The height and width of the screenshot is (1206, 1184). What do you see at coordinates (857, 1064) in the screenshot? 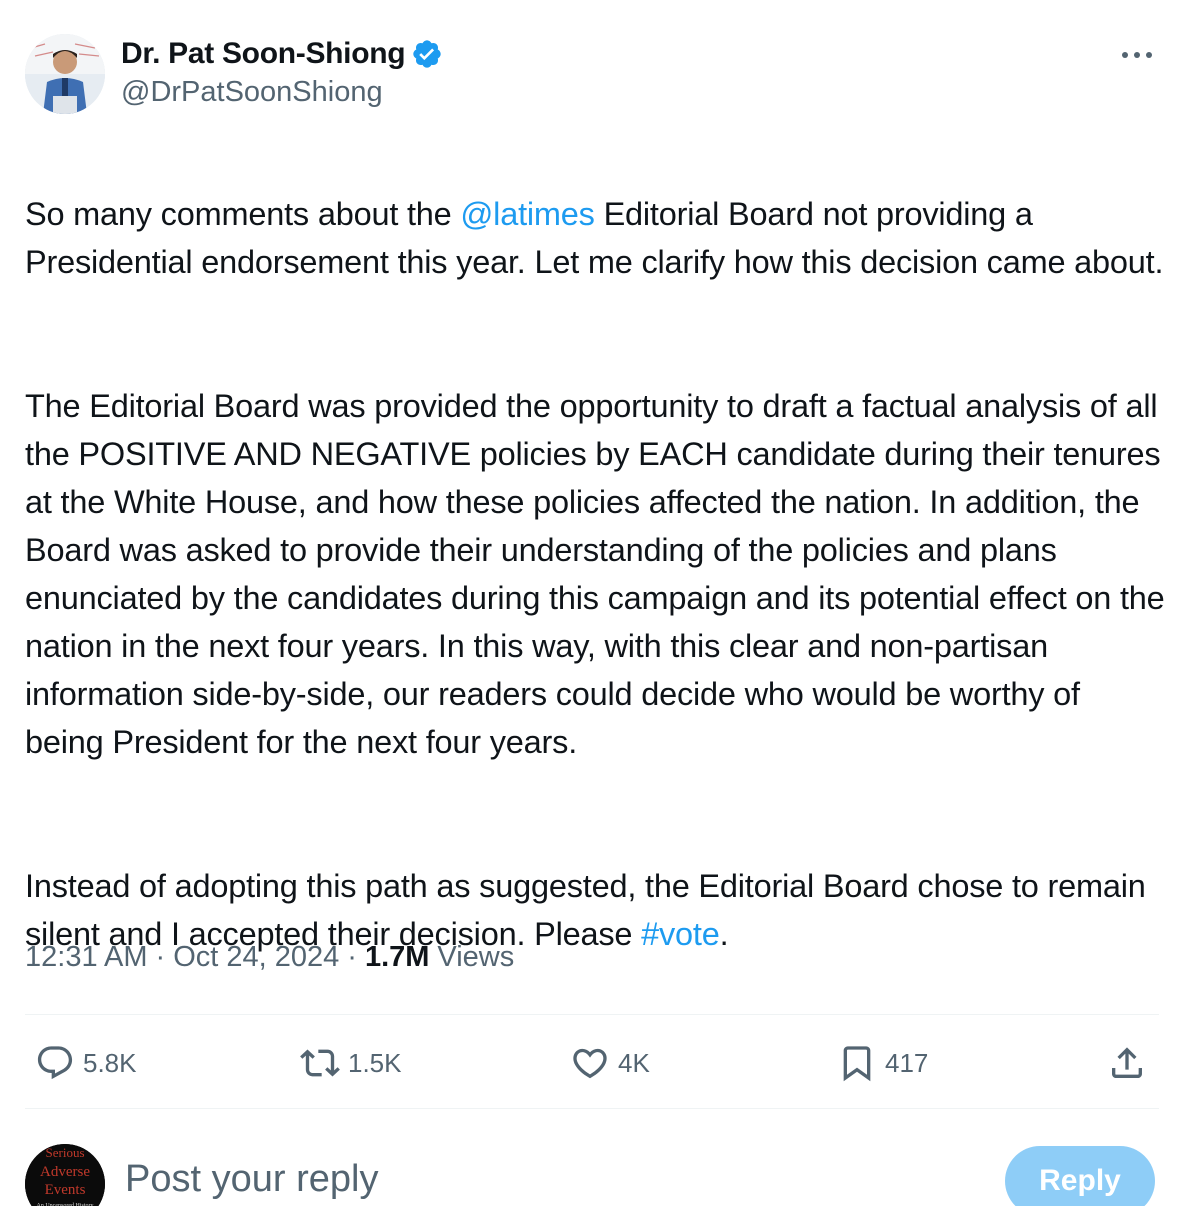
I see `bookmark-icon` at bounding box center [857, 1064].